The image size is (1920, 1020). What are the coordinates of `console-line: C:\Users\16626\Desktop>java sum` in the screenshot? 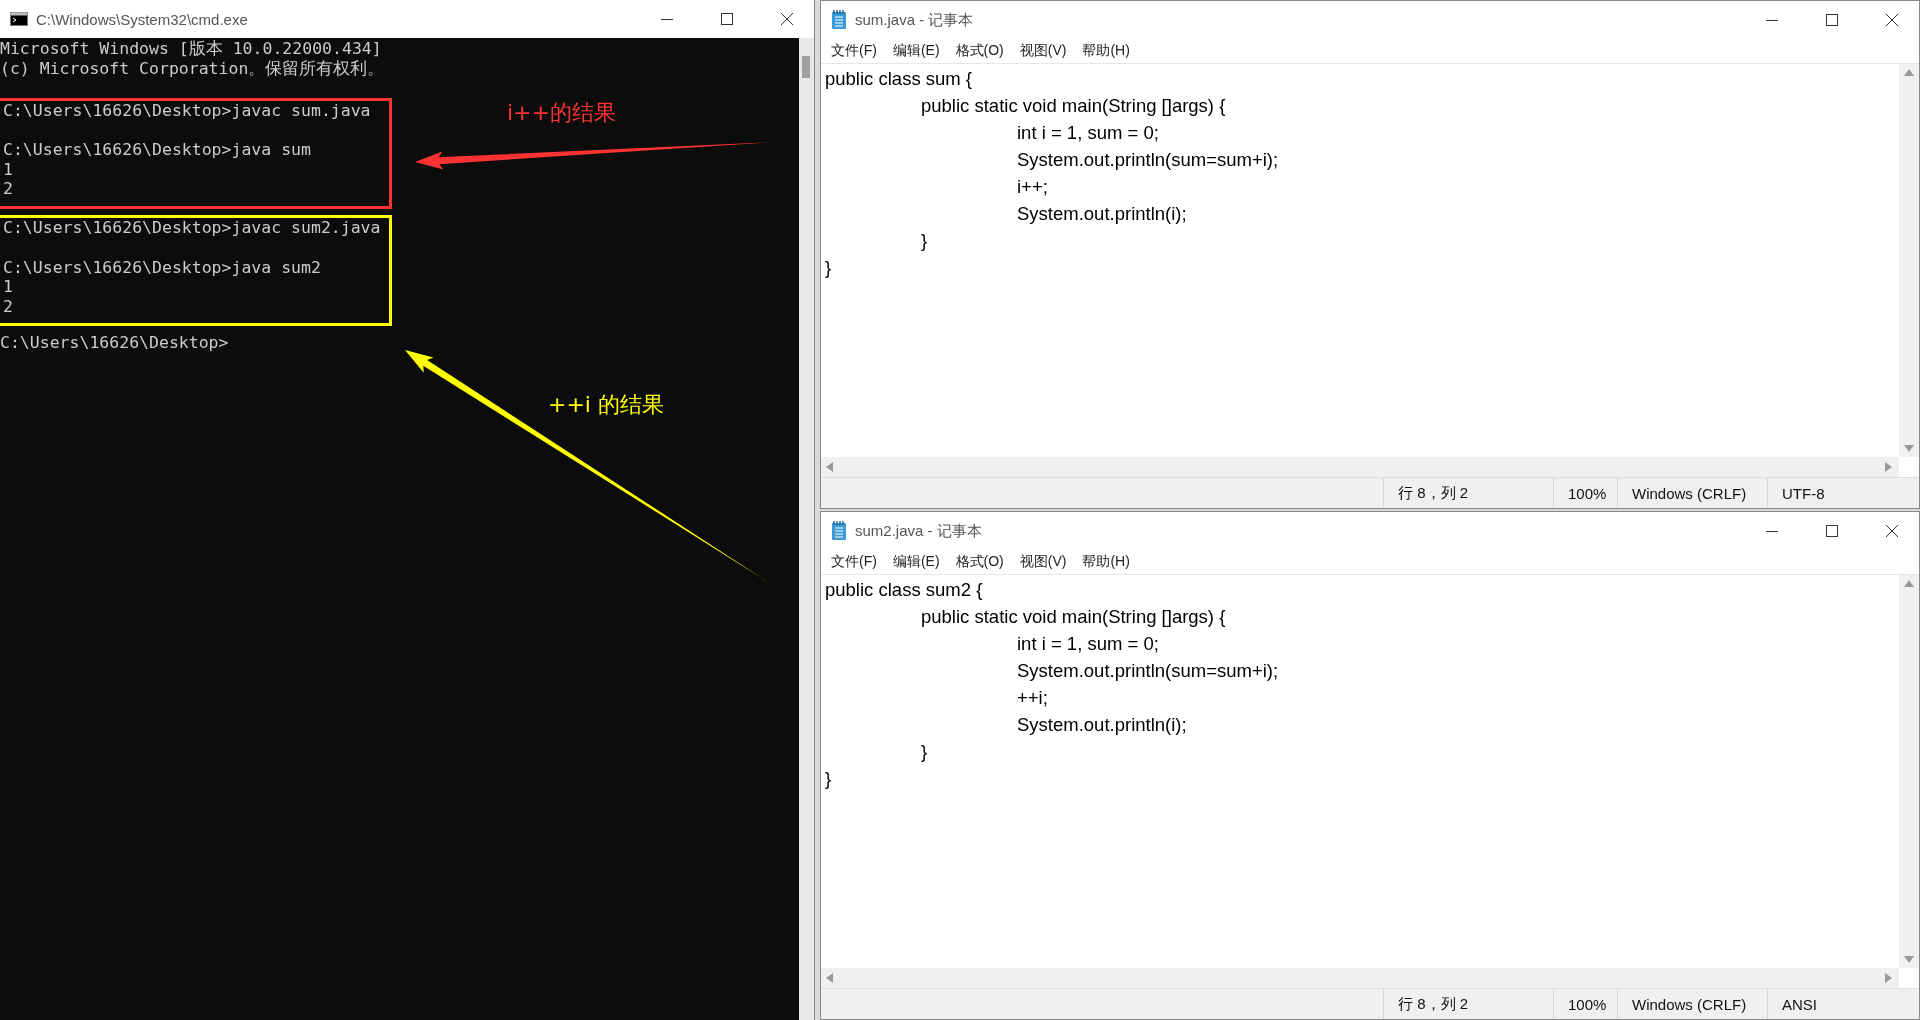 It's located at (157, 149).